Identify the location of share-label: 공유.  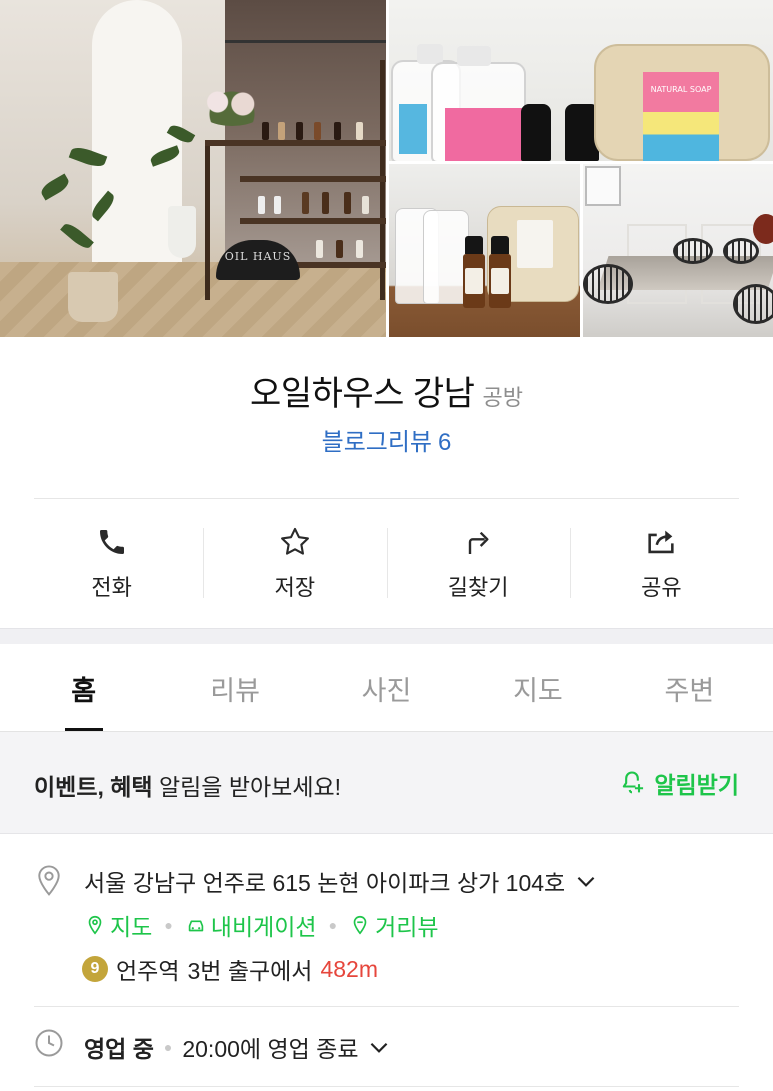
(661, 587).